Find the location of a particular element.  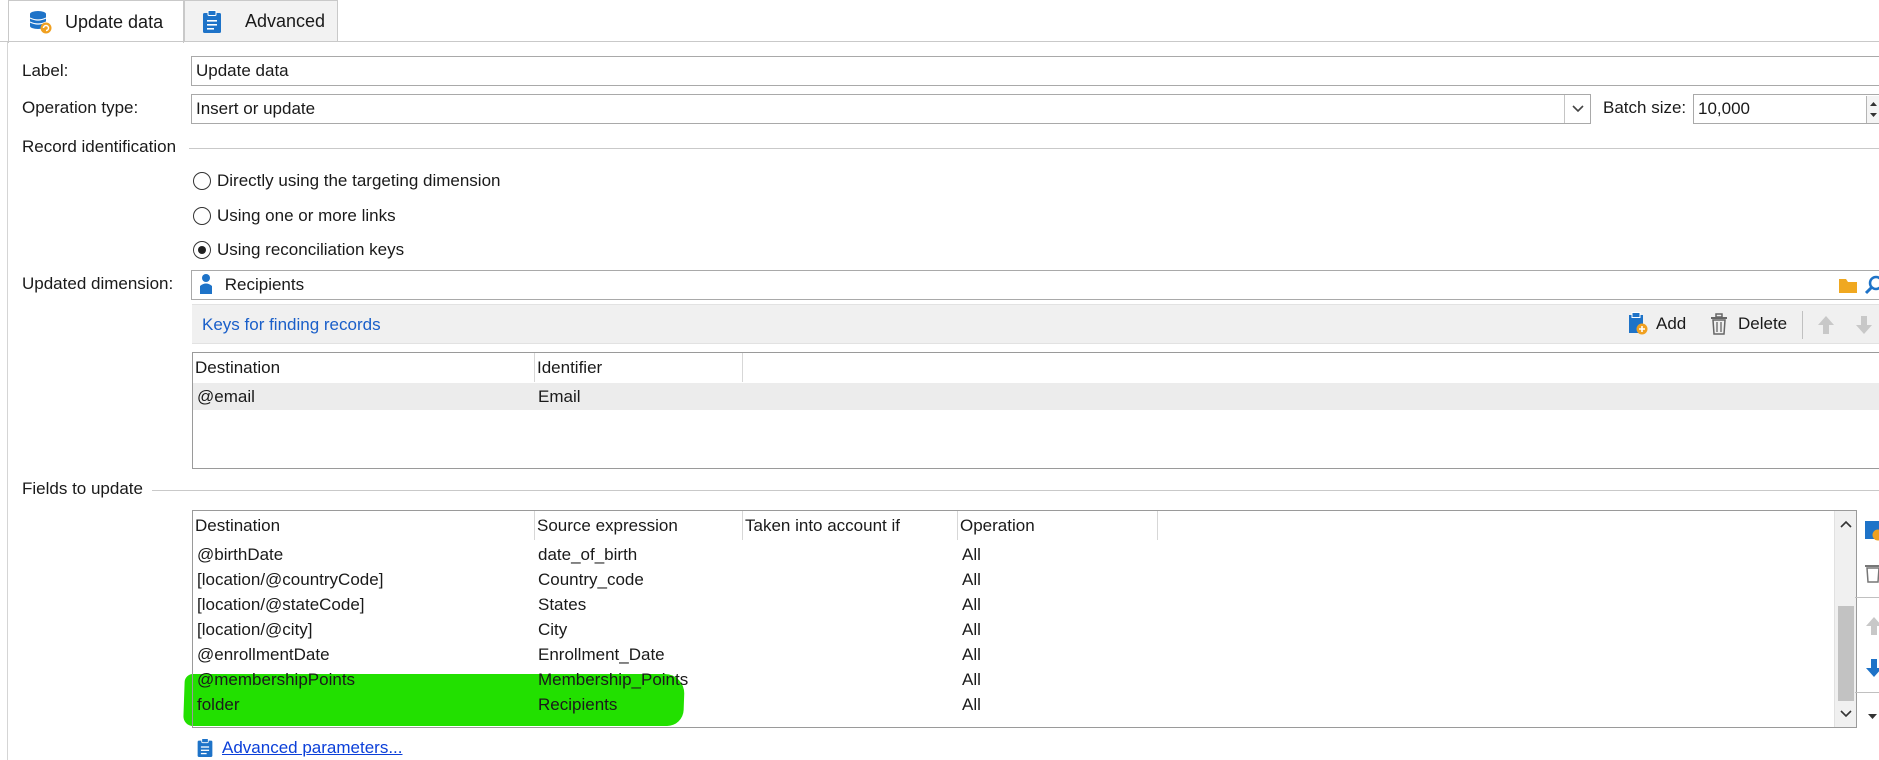

delete-label: Delete is located at coordinates (1763, 323).